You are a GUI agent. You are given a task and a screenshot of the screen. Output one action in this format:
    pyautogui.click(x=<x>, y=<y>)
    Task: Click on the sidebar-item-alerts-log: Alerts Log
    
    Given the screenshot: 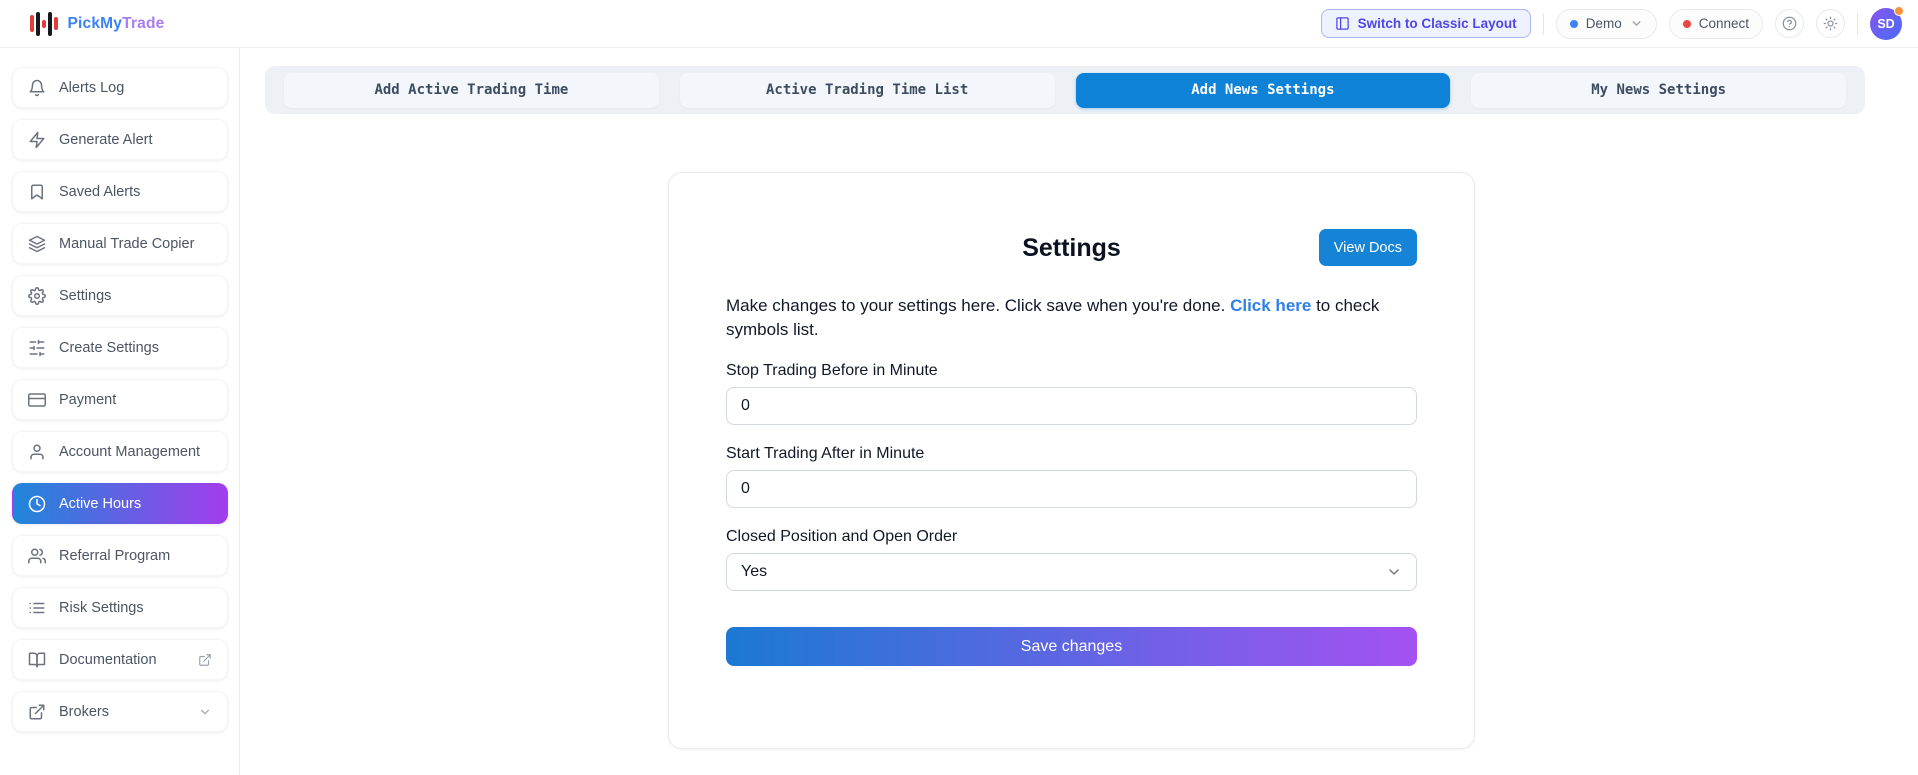 What is the action you would take?
    pyautogui.click(x=120, y=87)
    